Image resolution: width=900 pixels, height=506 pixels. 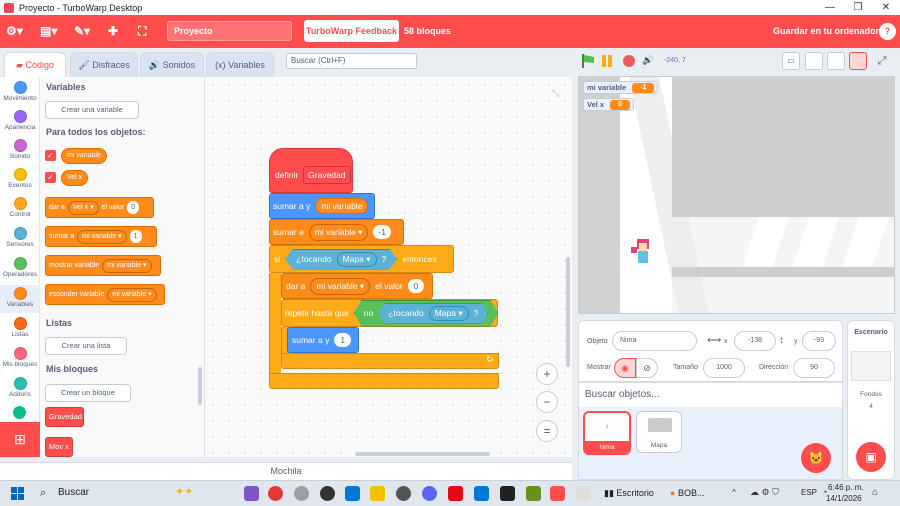 What do you see at coordinates (142, 31) in the screenshot?
I see `packager-icon: ⛶` at bounding box center [142, 31].